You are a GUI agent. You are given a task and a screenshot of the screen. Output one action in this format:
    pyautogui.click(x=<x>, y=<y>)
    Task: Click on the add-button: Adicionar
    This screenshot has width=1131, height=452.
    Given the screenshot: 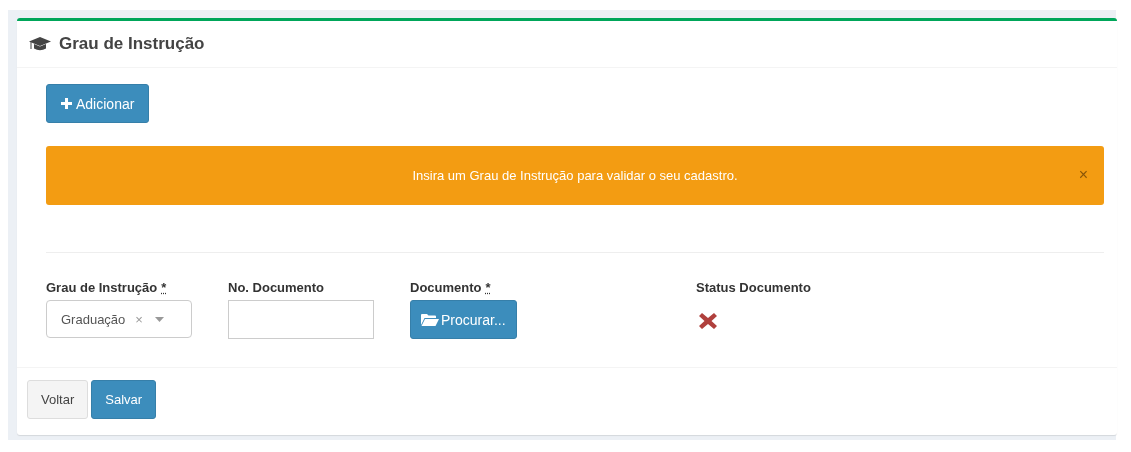 What is the action you would take?
    pyautogui.click(x=98, y=103)
    